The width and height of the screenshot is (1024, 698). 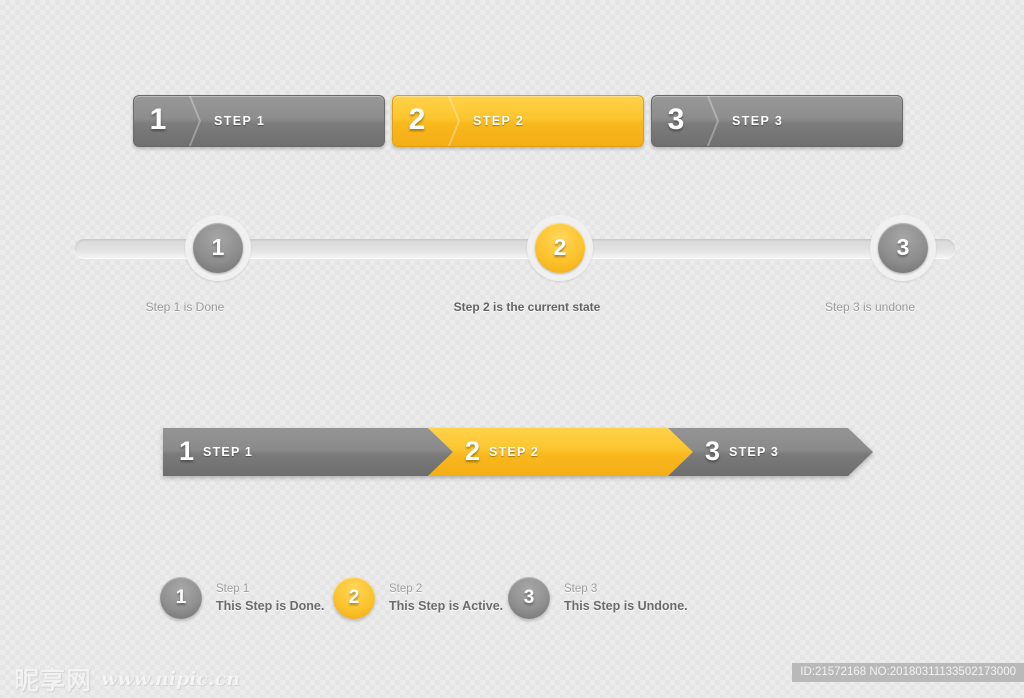 I want to click on track-step-1-number: 1, so click(x=218, y=248).